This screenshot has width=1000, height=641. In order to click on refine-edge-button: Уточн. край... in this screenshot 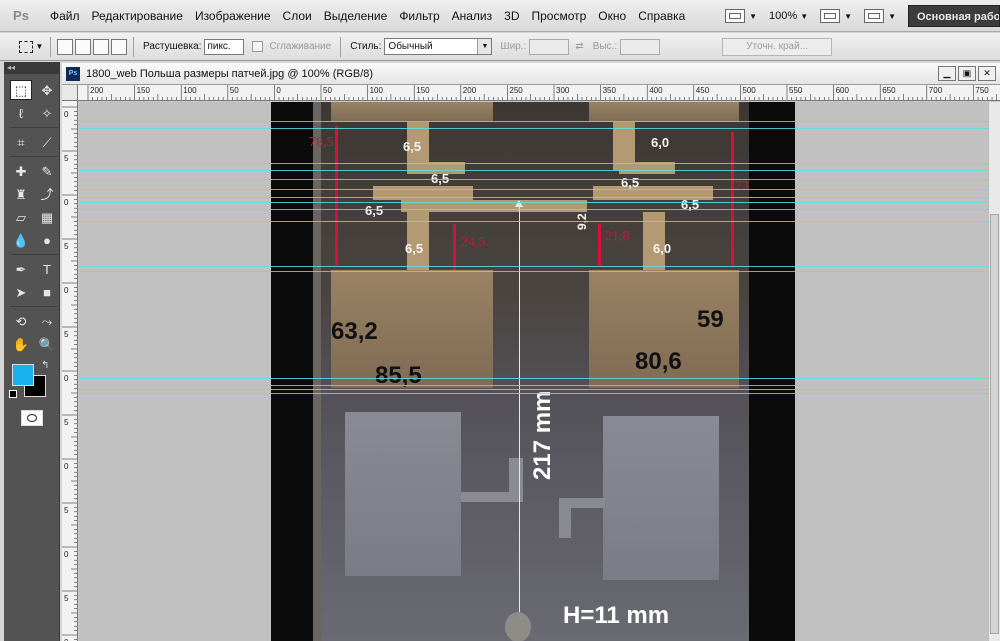, I will do `click(777, 46)`.